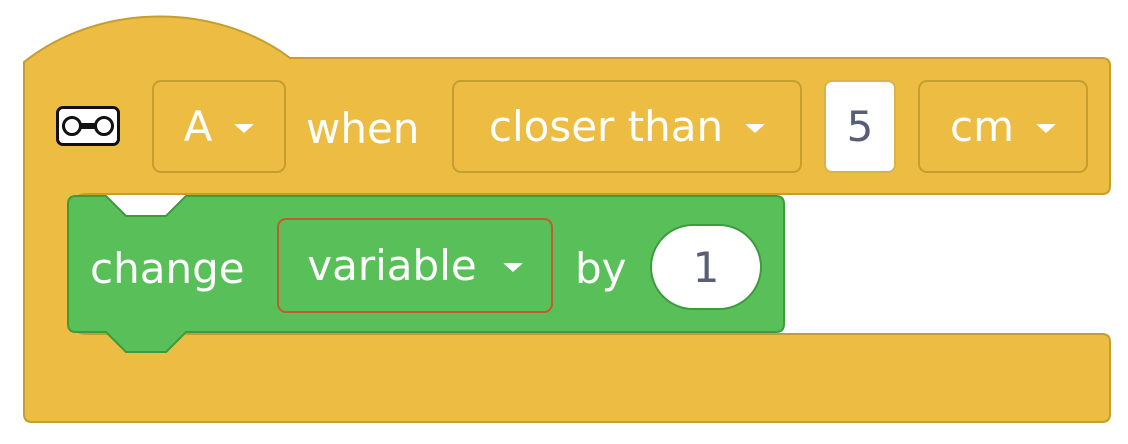 The width and height of the screenshot is (1128, 444). Describe the element at coordinates (392, 265) in the screenshot. I see `variable-dropdown-value: variable` at that location.